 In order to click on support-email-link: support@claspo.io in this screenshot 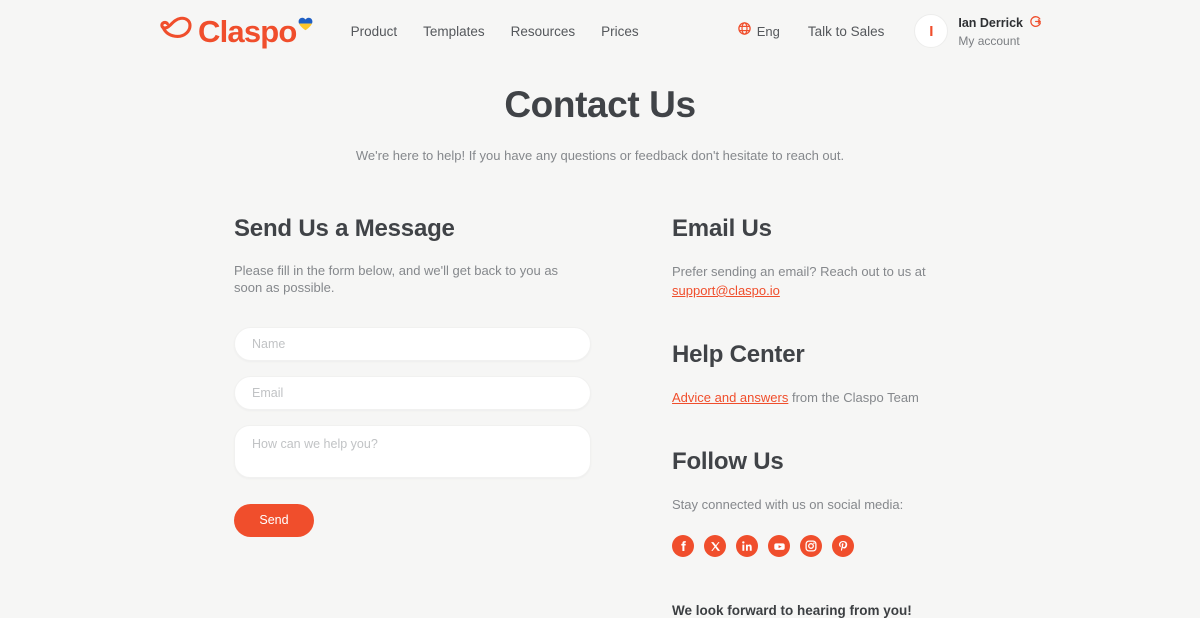, I will do `click(726, 290)`.